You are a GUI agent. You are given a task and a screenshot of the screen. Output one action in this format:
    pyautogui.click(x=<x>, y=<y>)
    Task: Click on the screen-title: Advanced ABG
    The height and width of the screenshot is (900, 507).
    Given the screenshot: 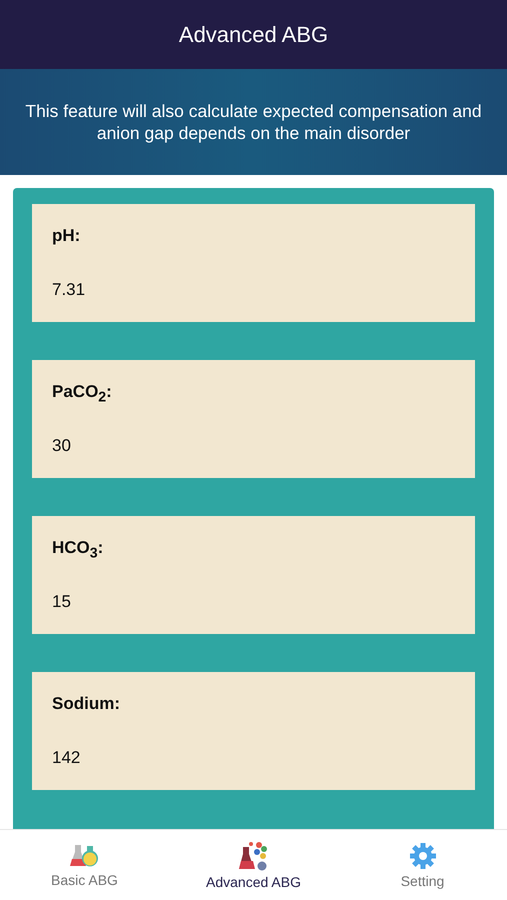 What is the action you would take?
    pyautogui.click(x=253, y=35)
    